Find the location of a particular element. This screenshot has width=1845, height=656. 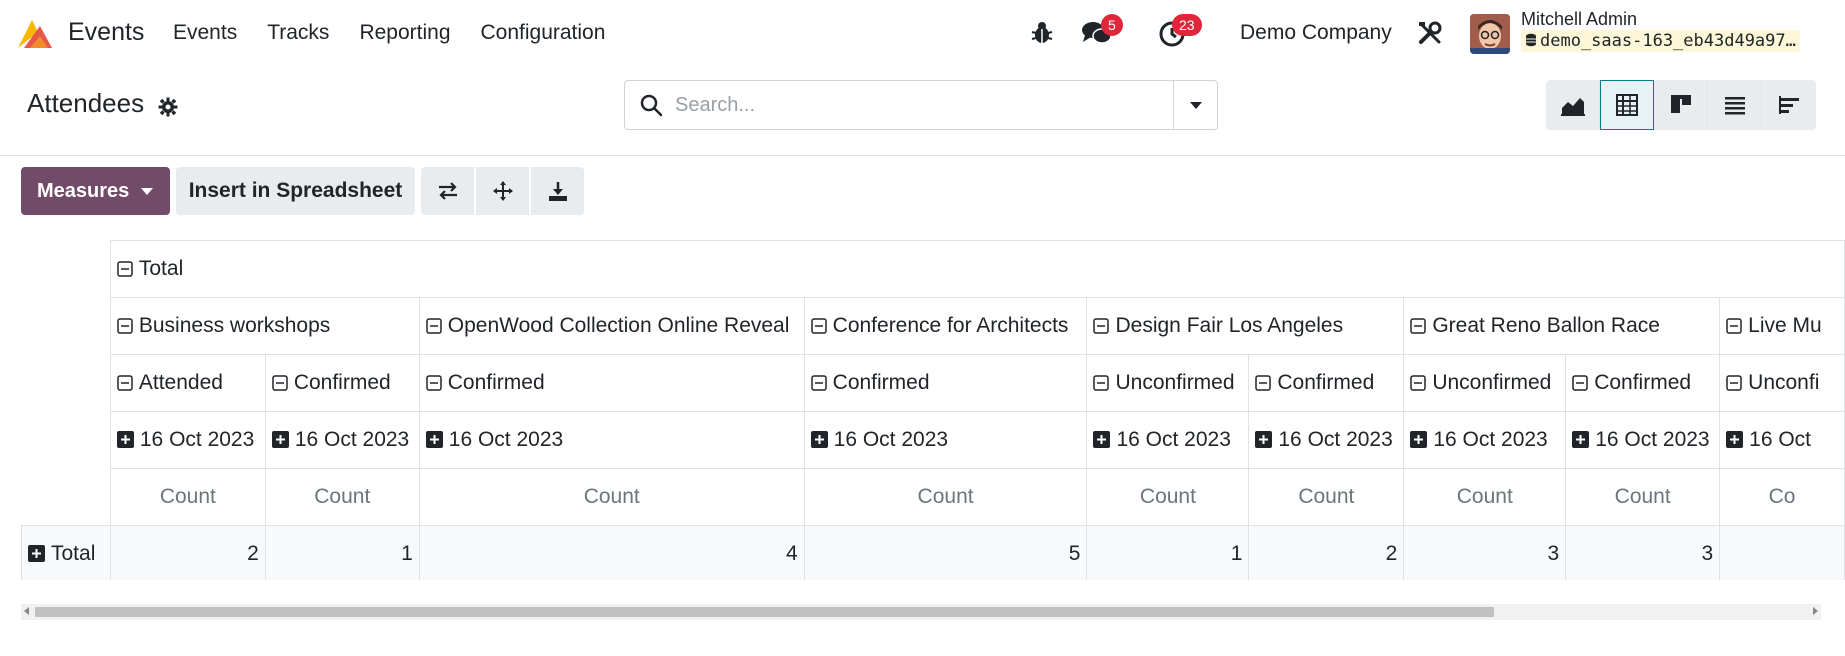

app-logo-icon is located at coordinates (35, 33).